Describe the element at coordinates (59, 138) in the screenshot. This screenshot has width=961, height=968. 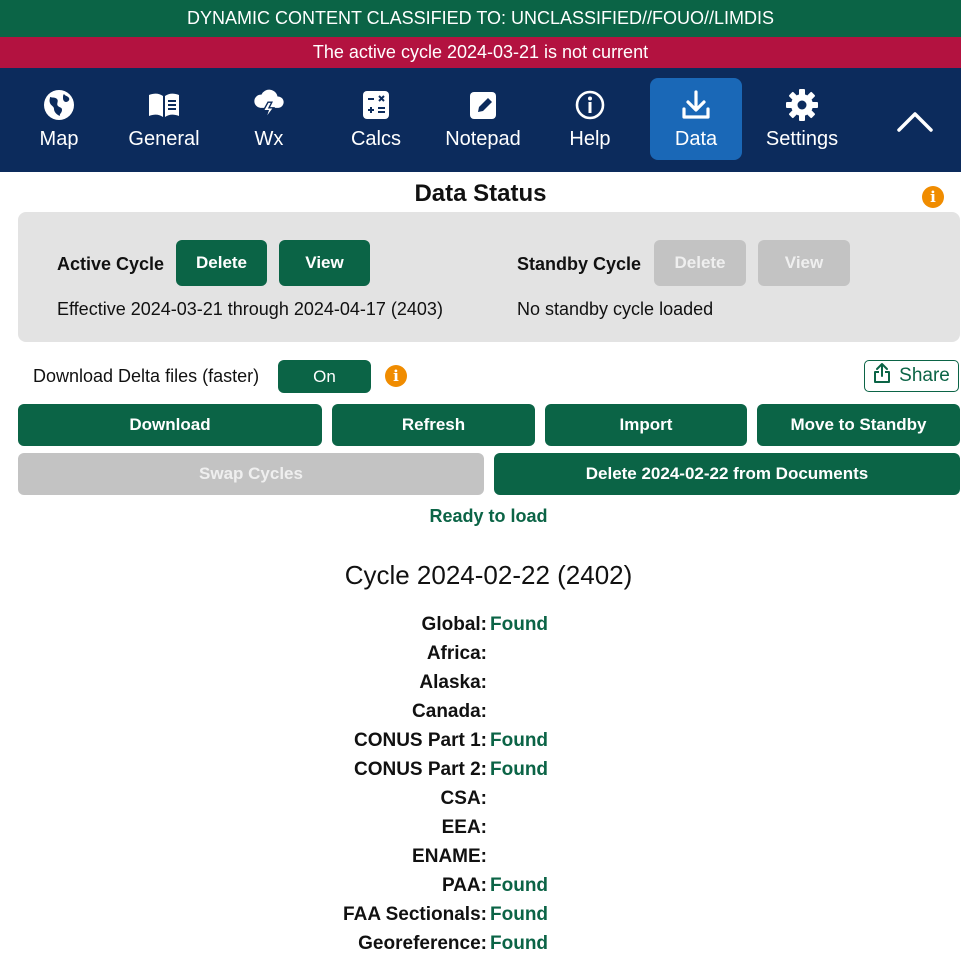
I see `nav-label: Map` at that location.